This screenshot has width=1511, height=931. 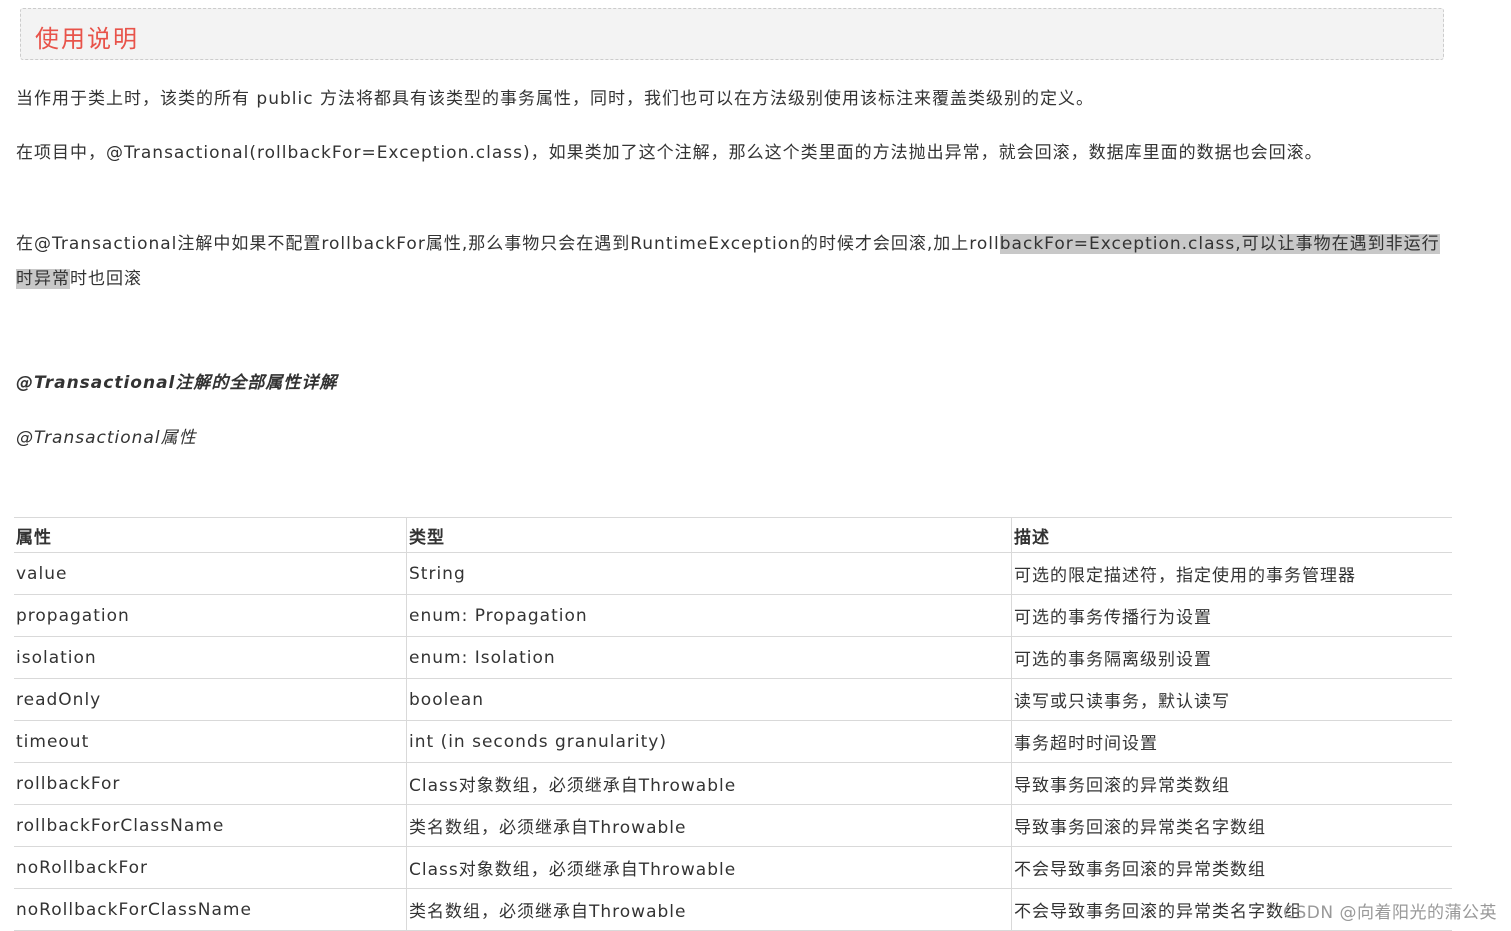 I want to click on cell-description: 读写或只读事务，默认读写, so click(x=1231, y=699).